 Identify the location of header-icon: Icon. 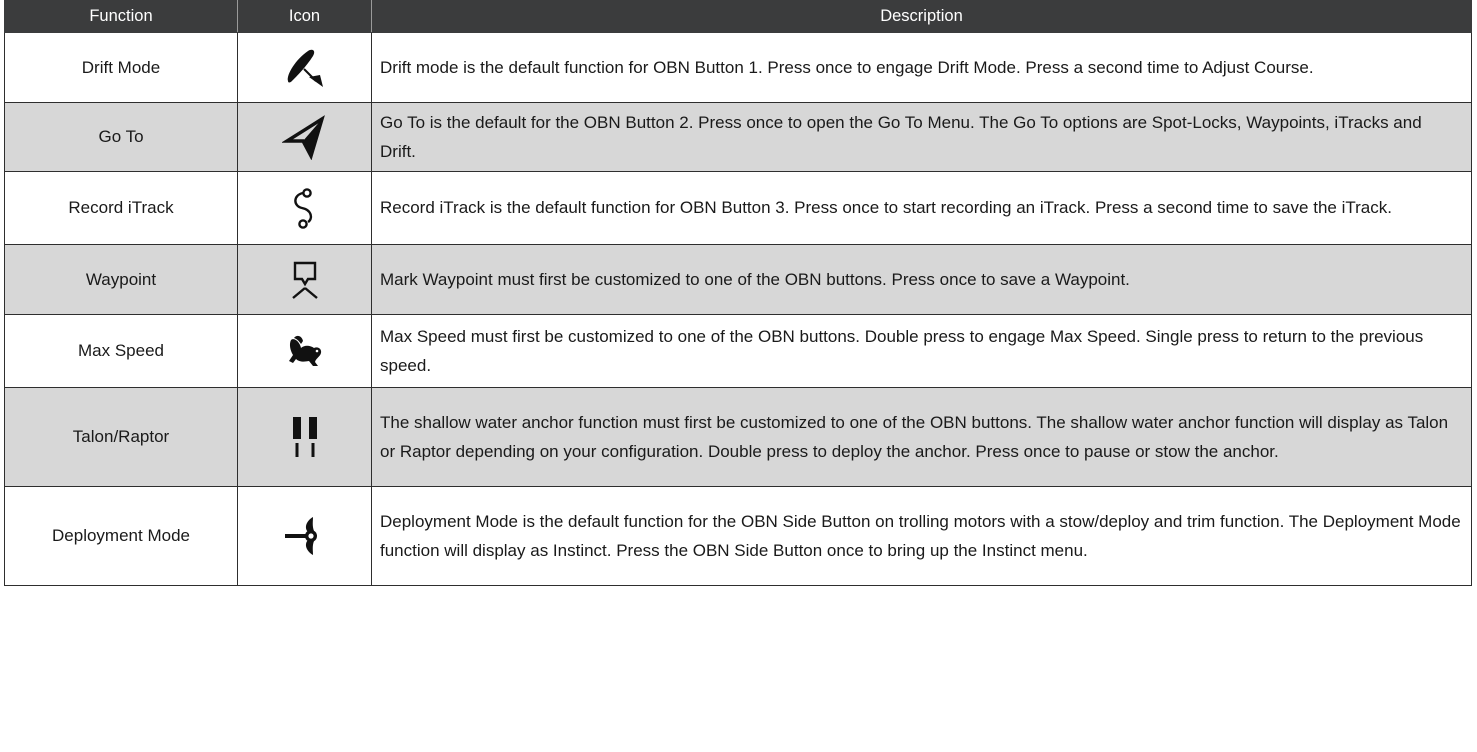
(304, 16).